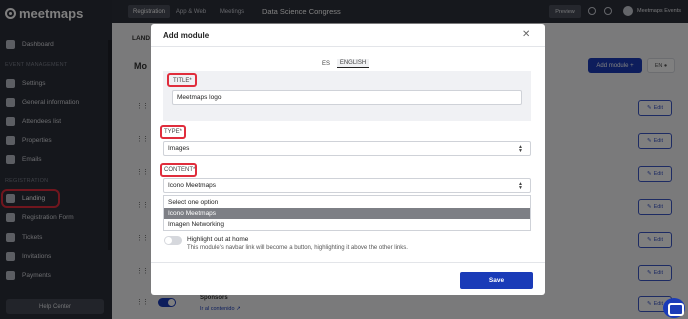 The image size is (688, 319). Describe the element at coordinates (674, 308) in the screenshot. I see `chat-icon` at that location.